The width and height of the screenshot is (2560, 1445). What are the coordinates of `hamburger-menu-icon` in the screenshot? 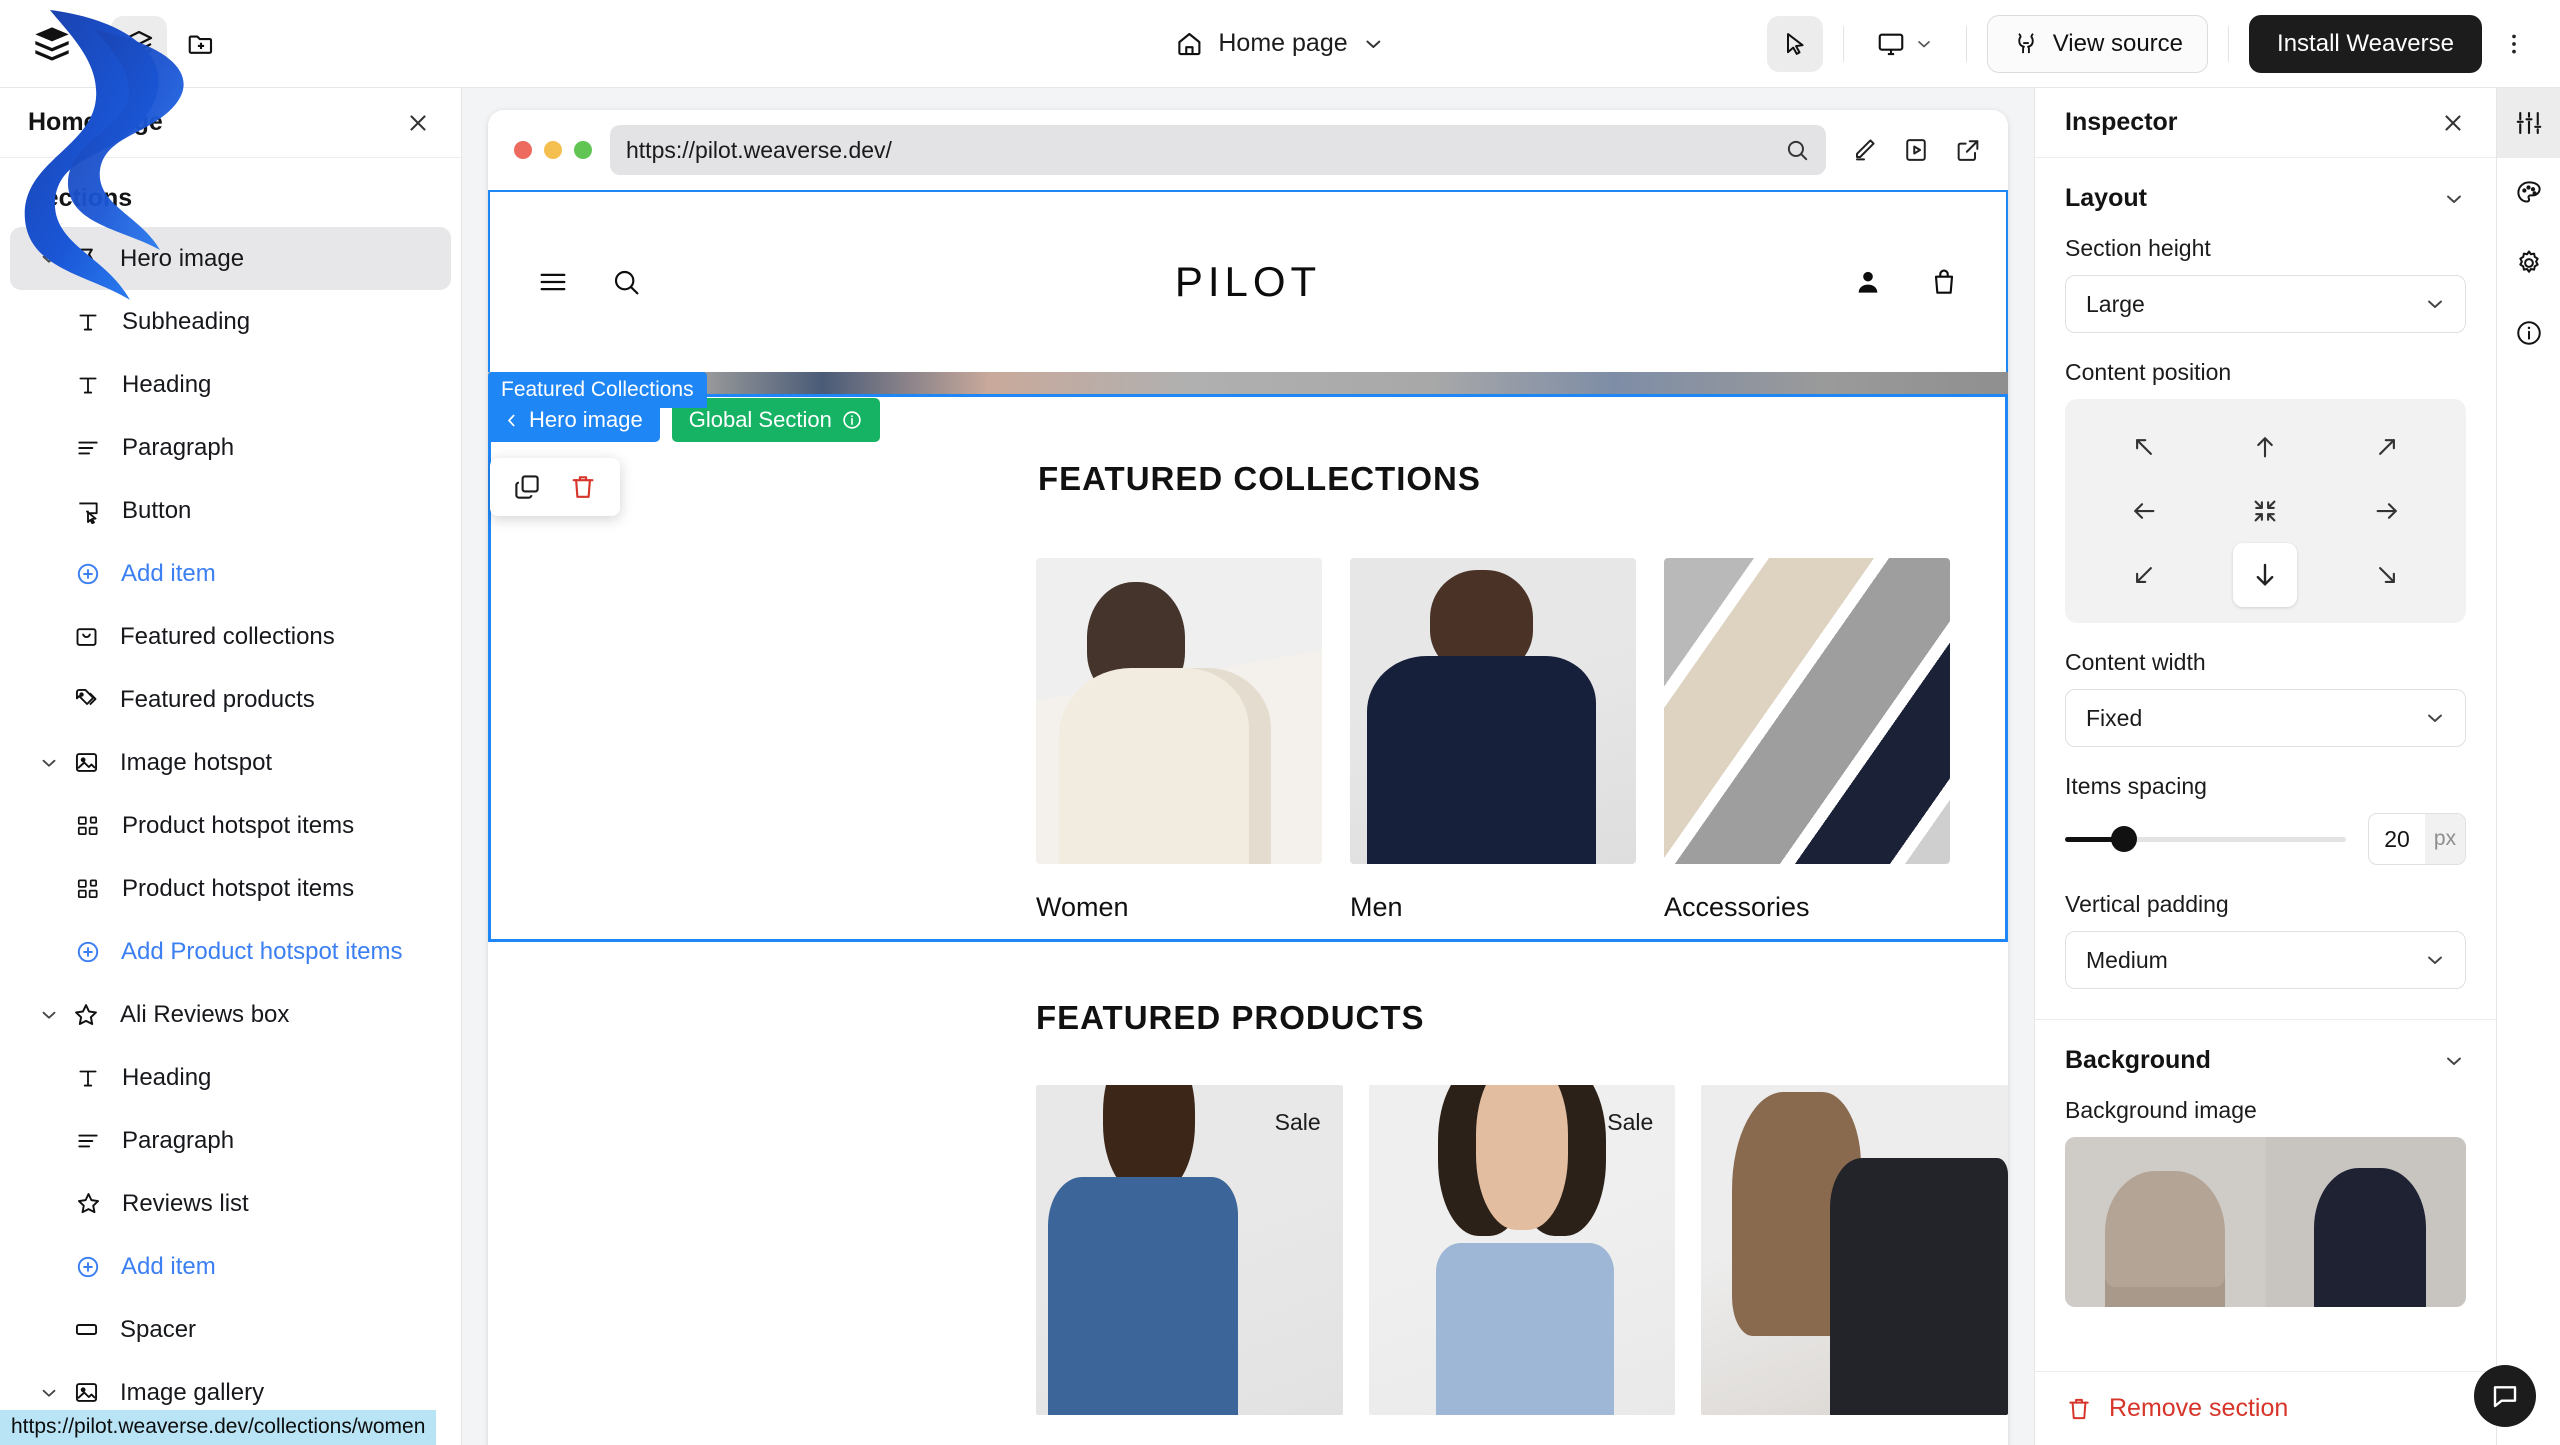 It's located at (553, 282).